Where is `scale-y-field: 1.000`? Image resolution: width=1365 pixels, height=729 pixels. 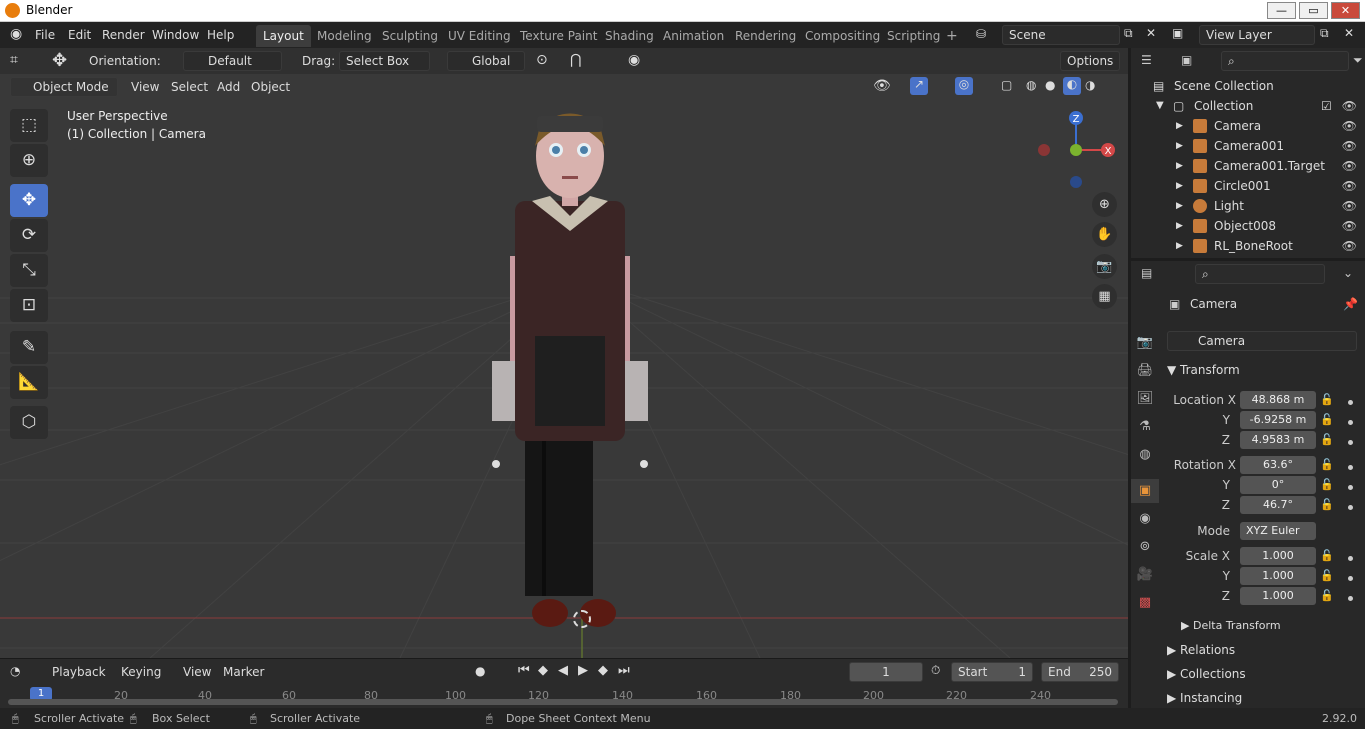 scale-y-field: 1.000 is located at coordinates (1278, 576).